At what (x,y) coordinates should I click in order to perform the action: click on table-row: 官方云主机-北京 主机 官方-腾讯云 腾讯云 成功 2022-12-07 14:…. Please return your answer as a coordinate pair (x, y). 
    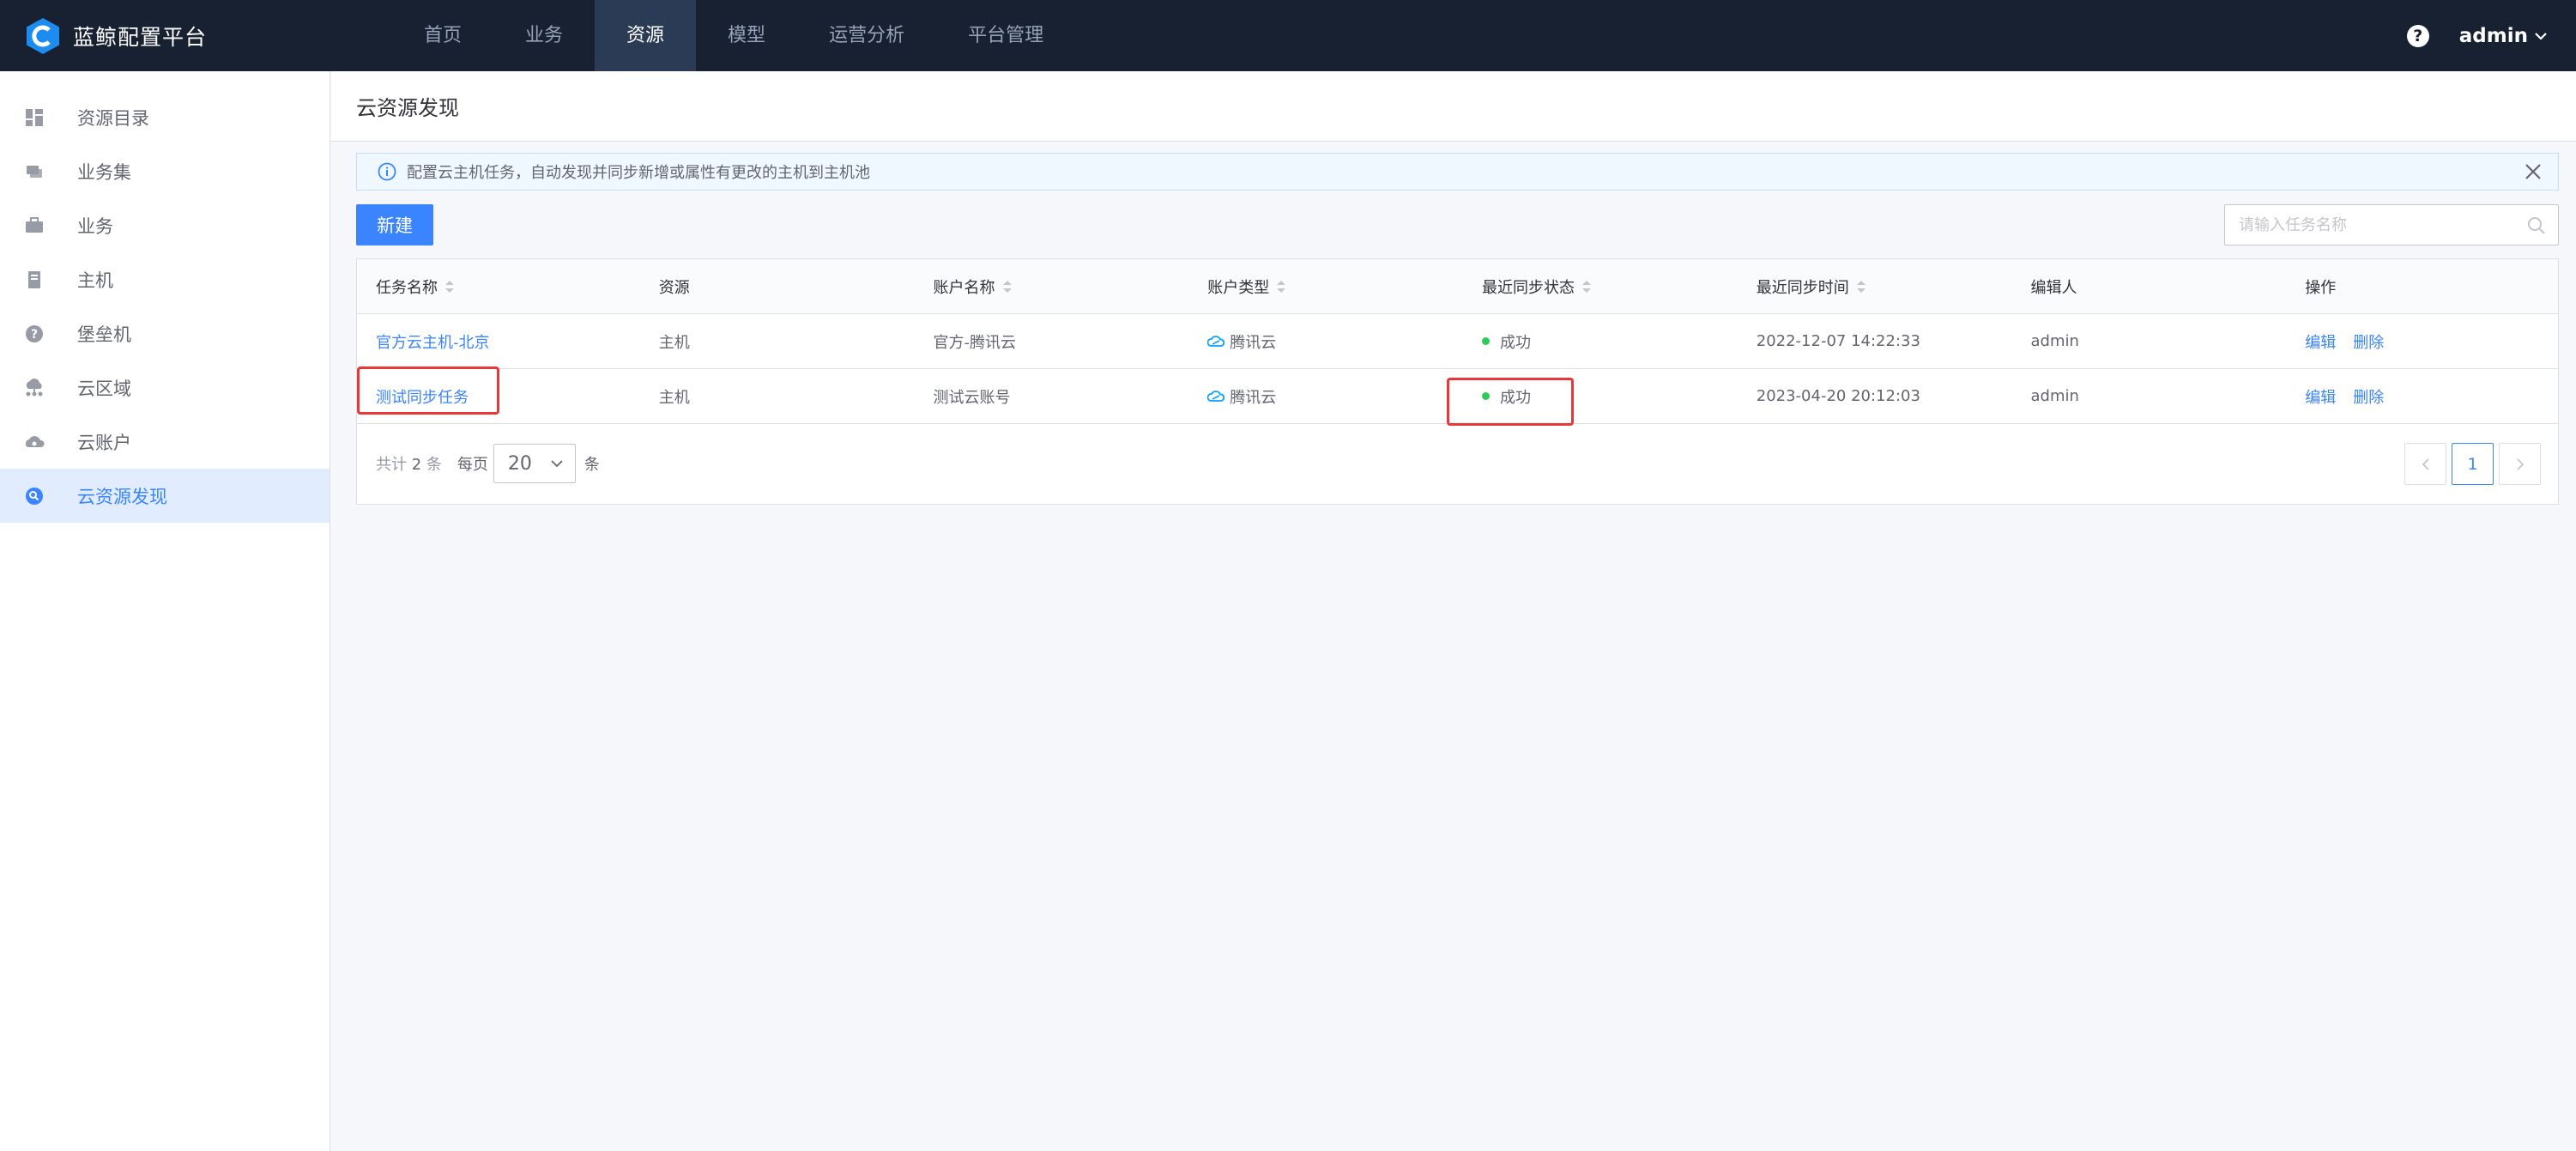
    Looking at the image, I should click on (1457, 341).